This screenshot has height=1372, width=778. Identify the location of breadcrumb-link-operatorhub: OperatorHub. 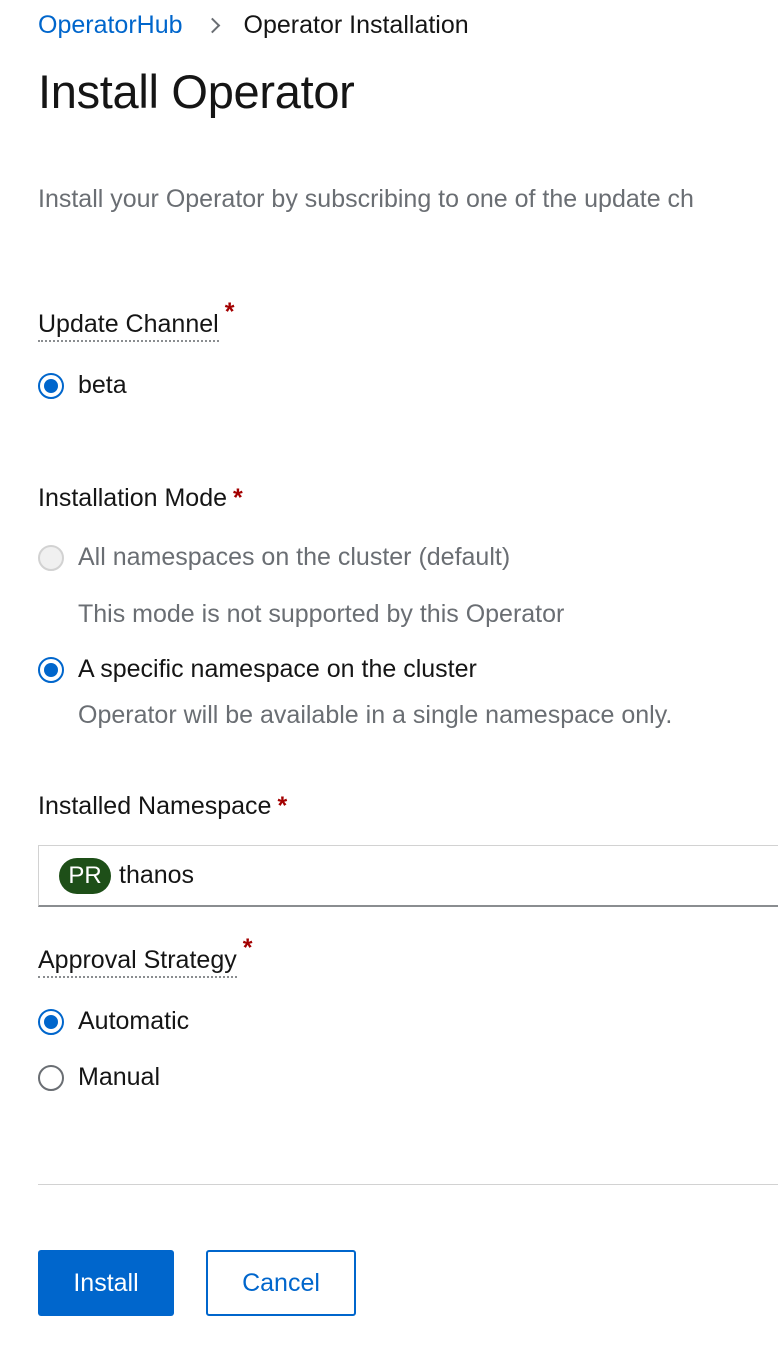
(110, 25).